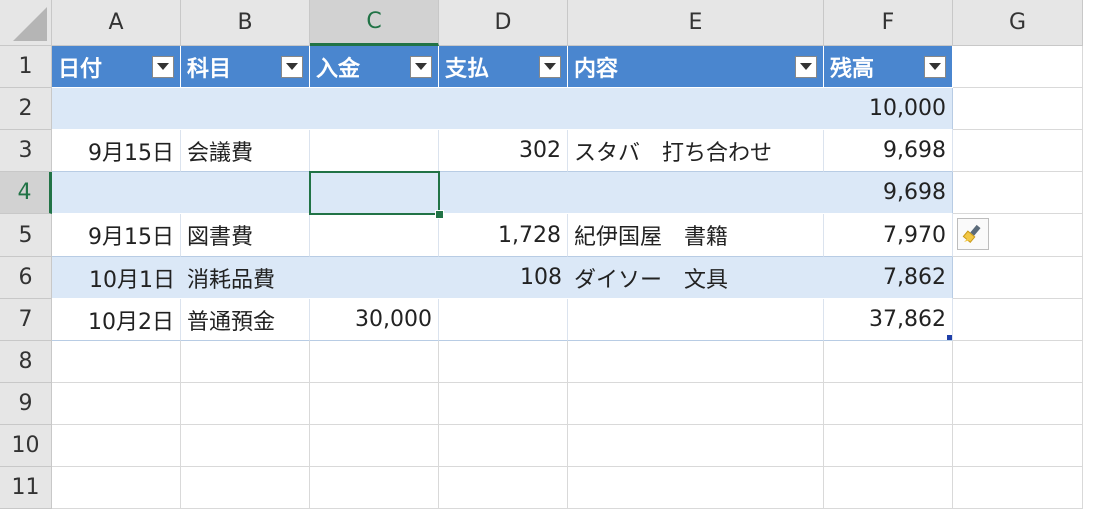 The width and height of the screenshot is (1098, 509). Describe the element at coordinates (1018, 193) in the screenshot. I see `cell-g4` at that location.